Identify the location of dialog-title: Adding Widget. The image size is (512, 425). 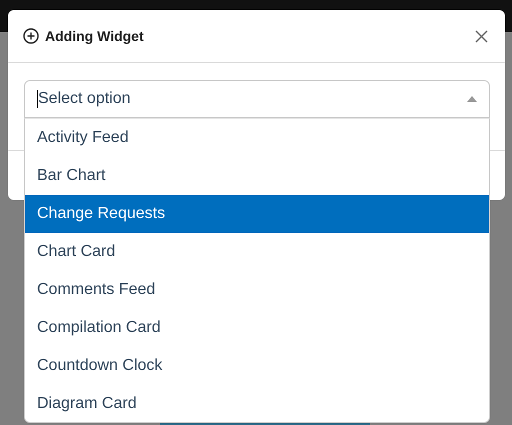
(94, 36).